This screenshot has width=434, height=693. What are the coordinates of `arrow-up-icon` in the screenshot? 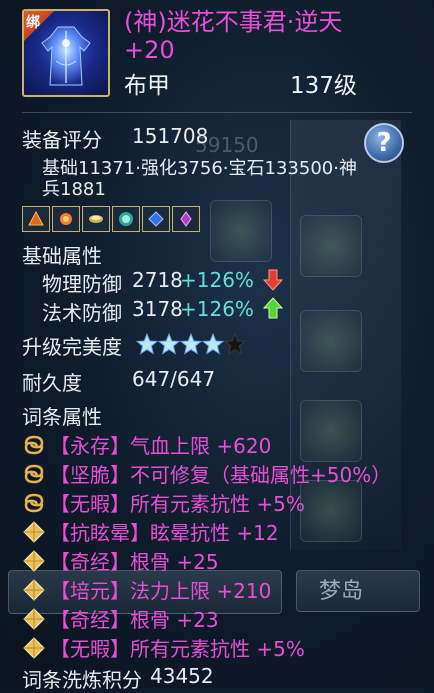 It's located at (273, 308).